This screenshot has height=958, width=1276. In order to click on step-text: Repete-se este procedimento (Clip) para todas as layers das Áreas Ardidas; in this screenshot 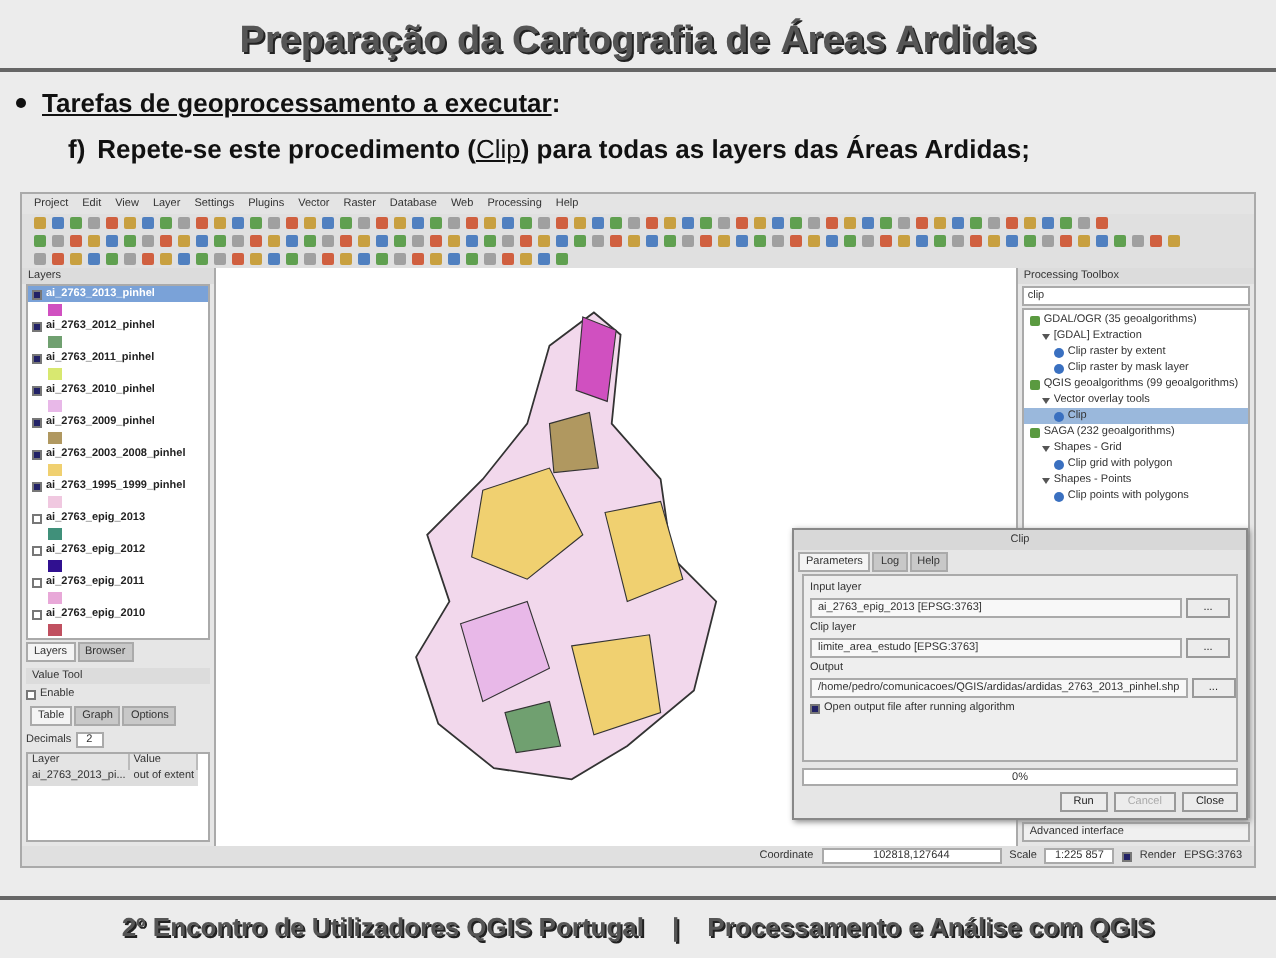, I will do `click(563, 149)`.